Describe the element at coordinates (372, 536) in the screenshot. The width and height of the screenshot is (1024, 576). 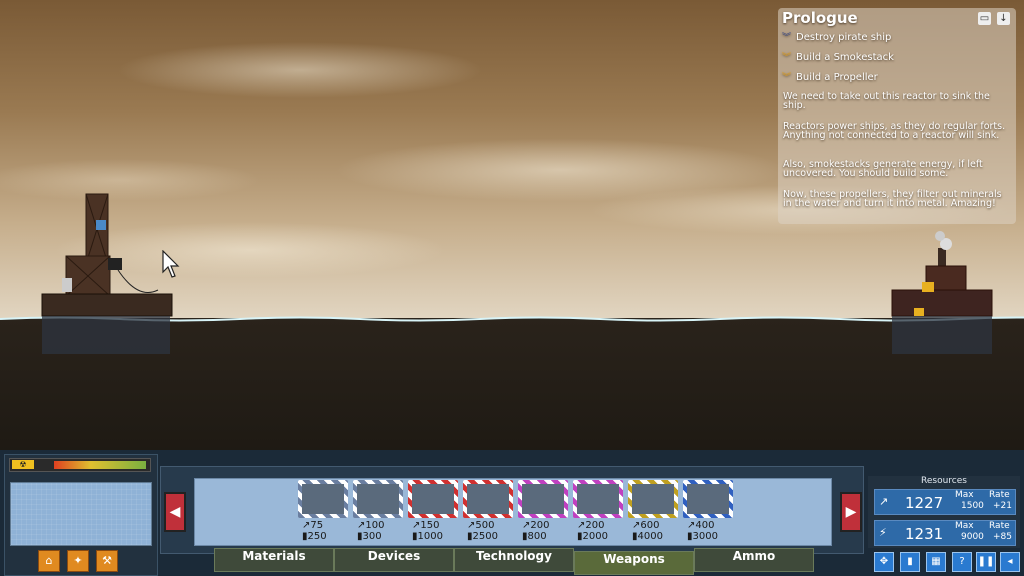
I see `weapon-energy-cost: 300` at that location.